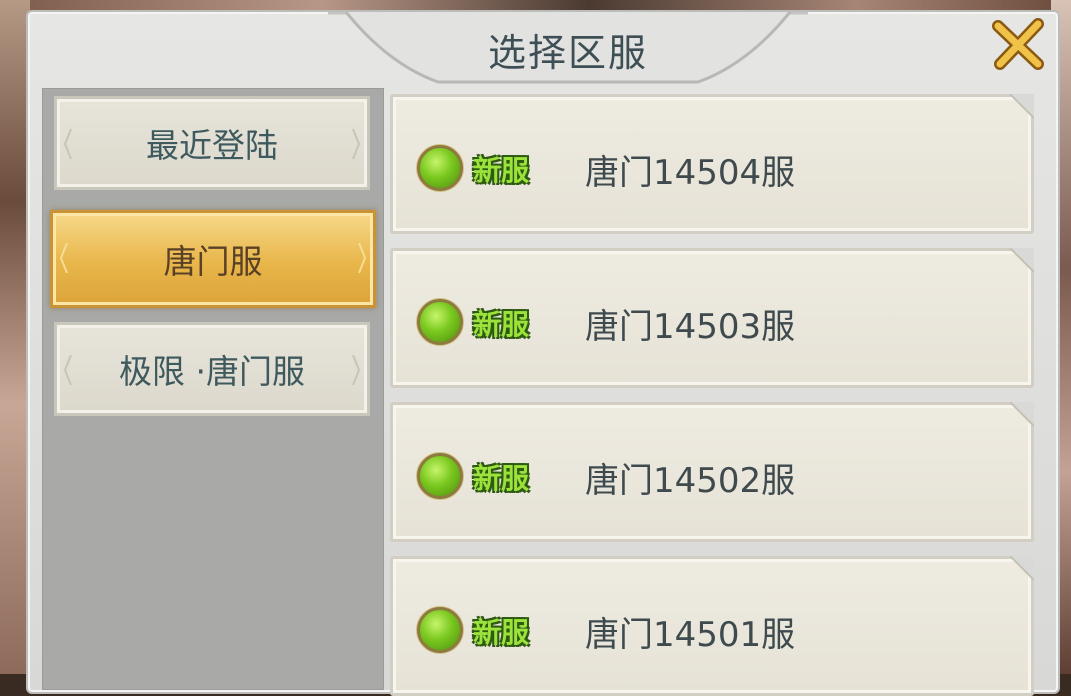 The width and height of the screenshot is (1071, 696). Describe the element at coordinates (690, 635) in the screenshot. I see `server-name: 唐门14501服` at that location.